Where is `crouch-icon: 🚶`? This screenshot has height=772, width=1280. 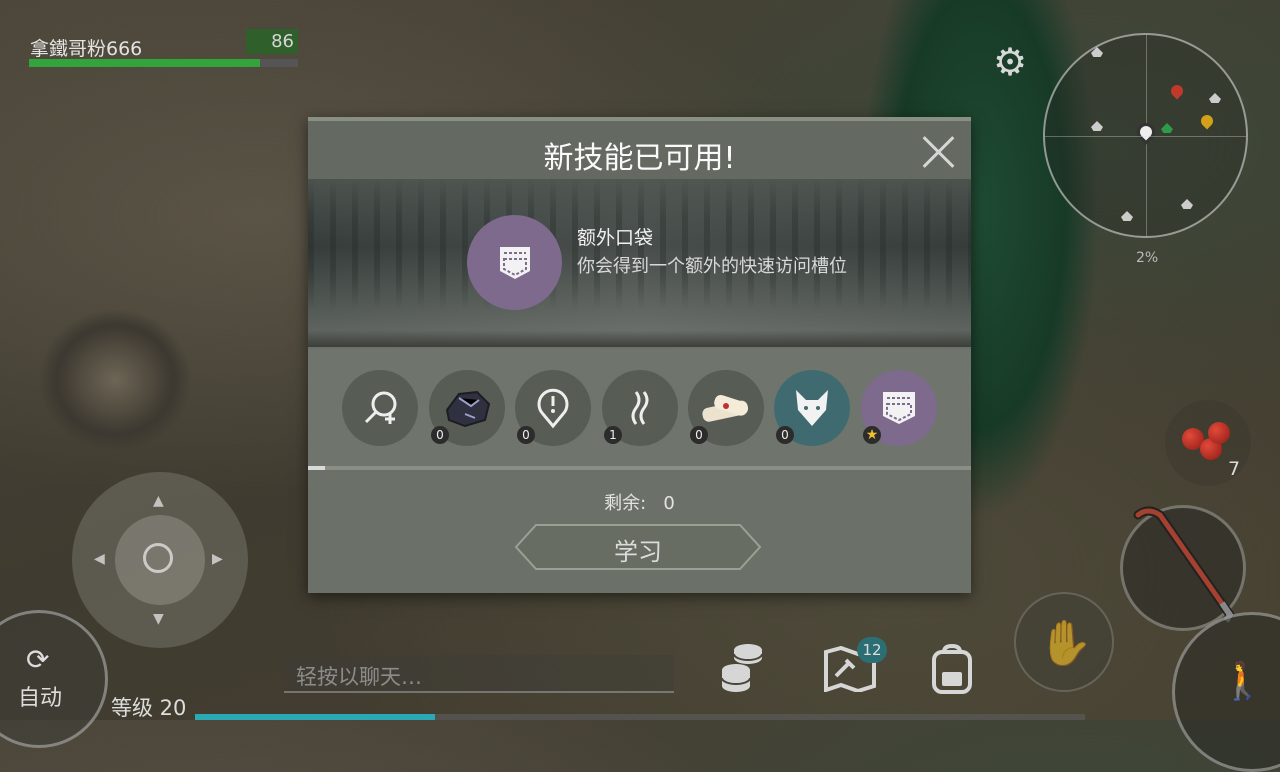
crouch-icon: 🚶 is located at coordinates (1242, 681).